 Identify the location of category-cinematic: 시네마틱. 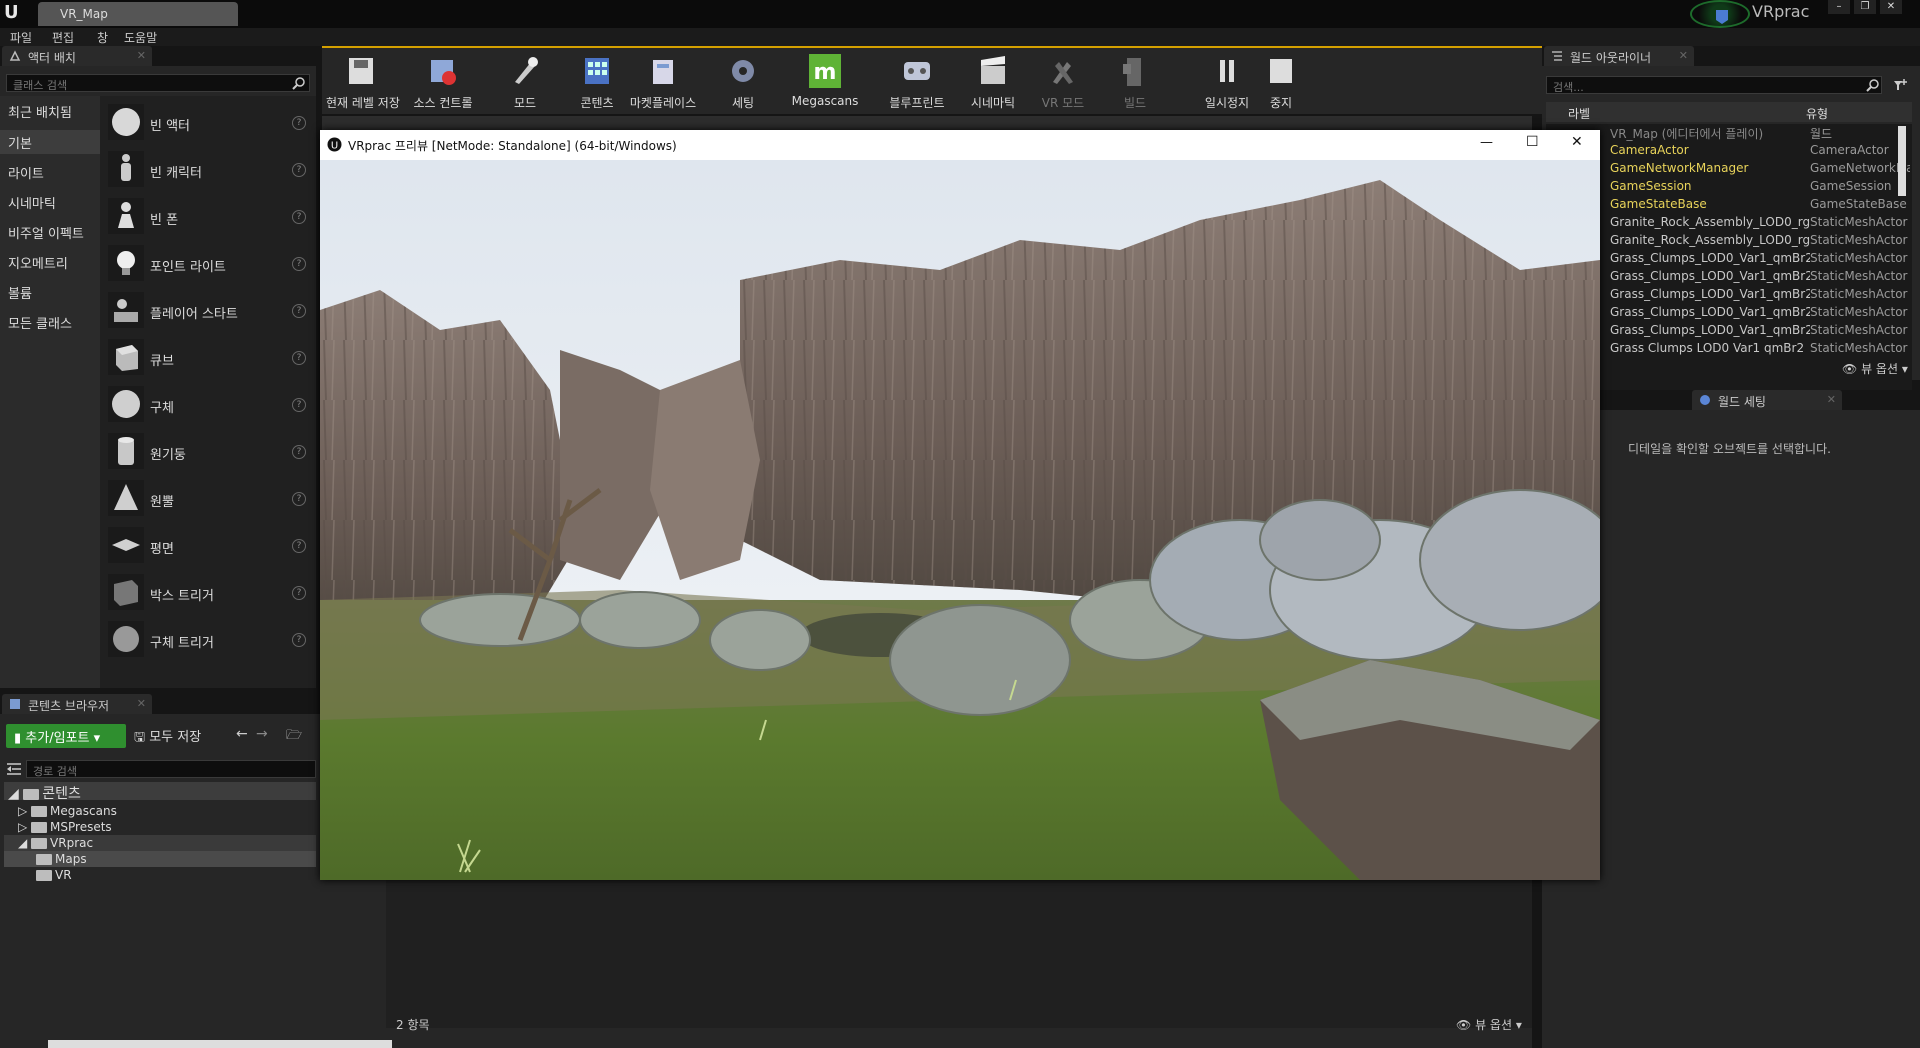
(32, 202).